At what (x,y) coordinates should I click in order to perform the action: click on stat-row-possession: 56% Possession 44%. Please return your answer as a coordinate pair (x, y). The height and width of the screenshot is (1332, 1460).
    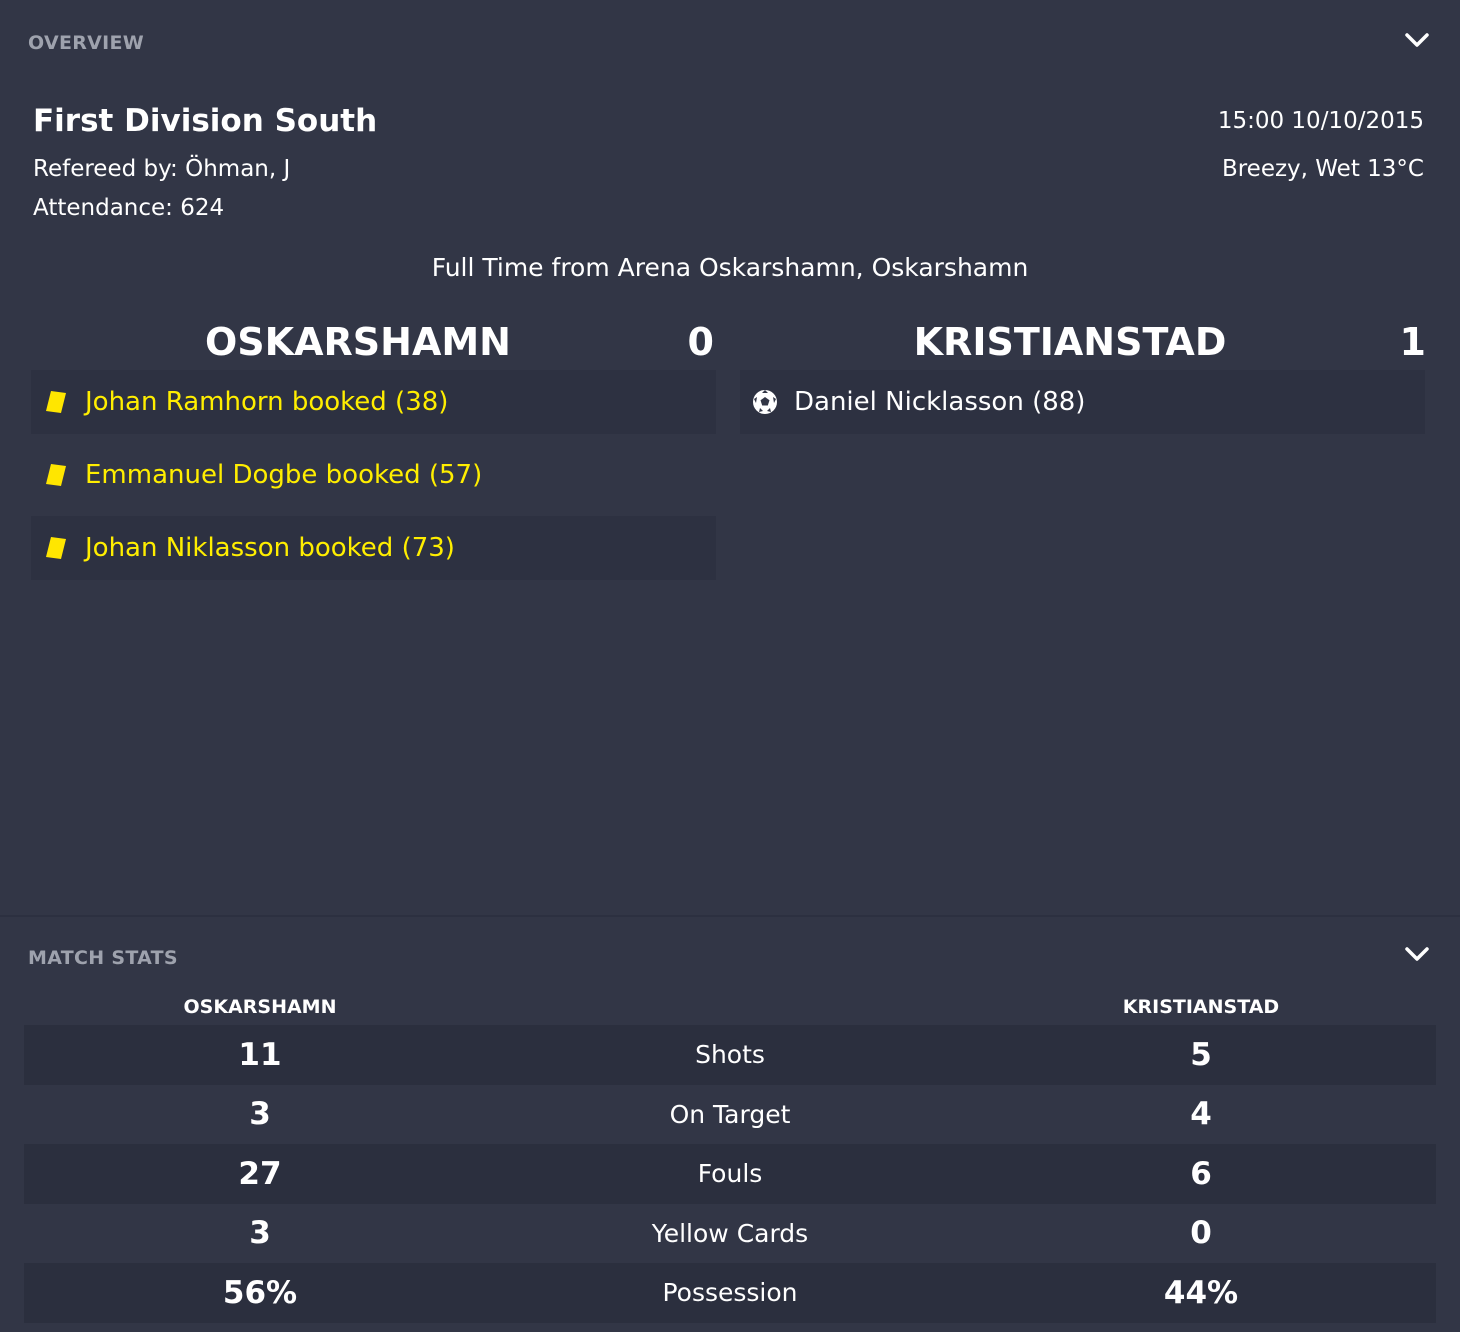
    Looking at the image, I should click on (730, 1293).